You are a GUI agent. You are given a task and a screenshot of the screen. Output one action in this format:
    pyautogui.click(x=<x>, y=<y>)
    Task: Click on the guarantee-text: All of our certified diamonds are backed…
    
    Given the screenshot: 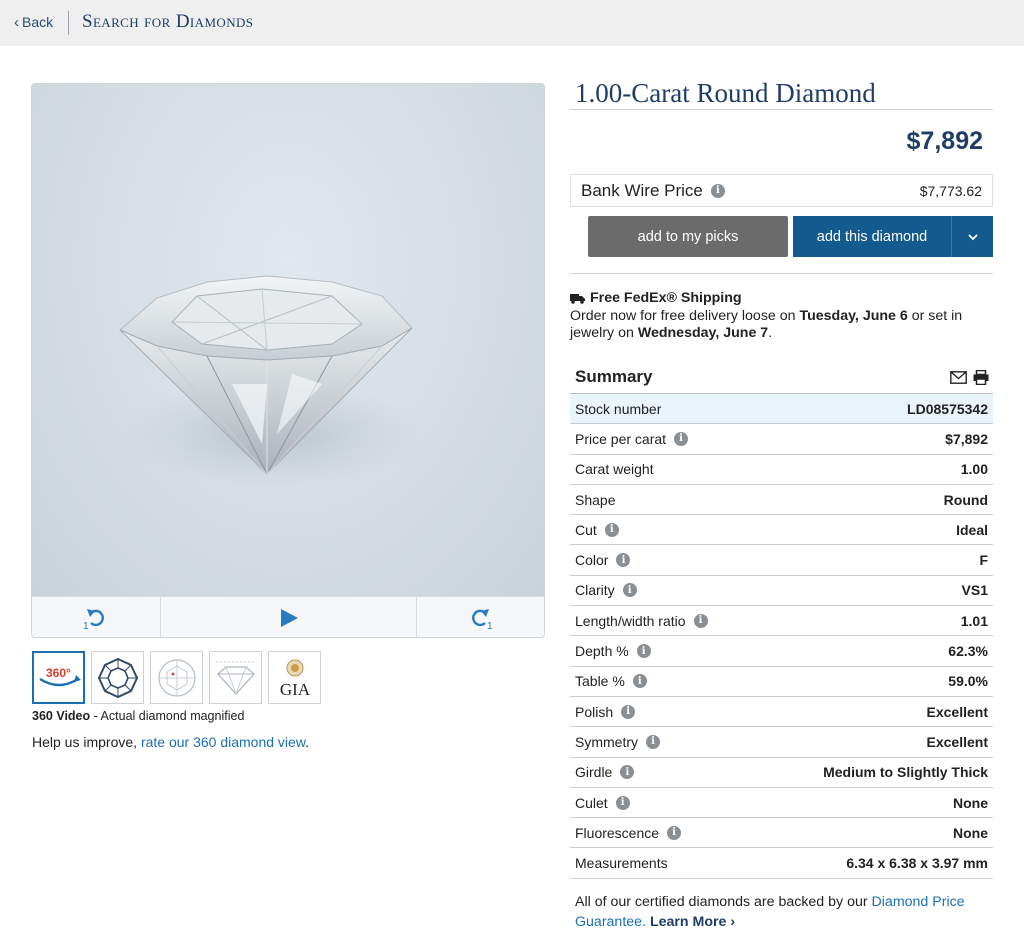 What is the action you would take?
    pyautogui.click(x=723, y=902)
    